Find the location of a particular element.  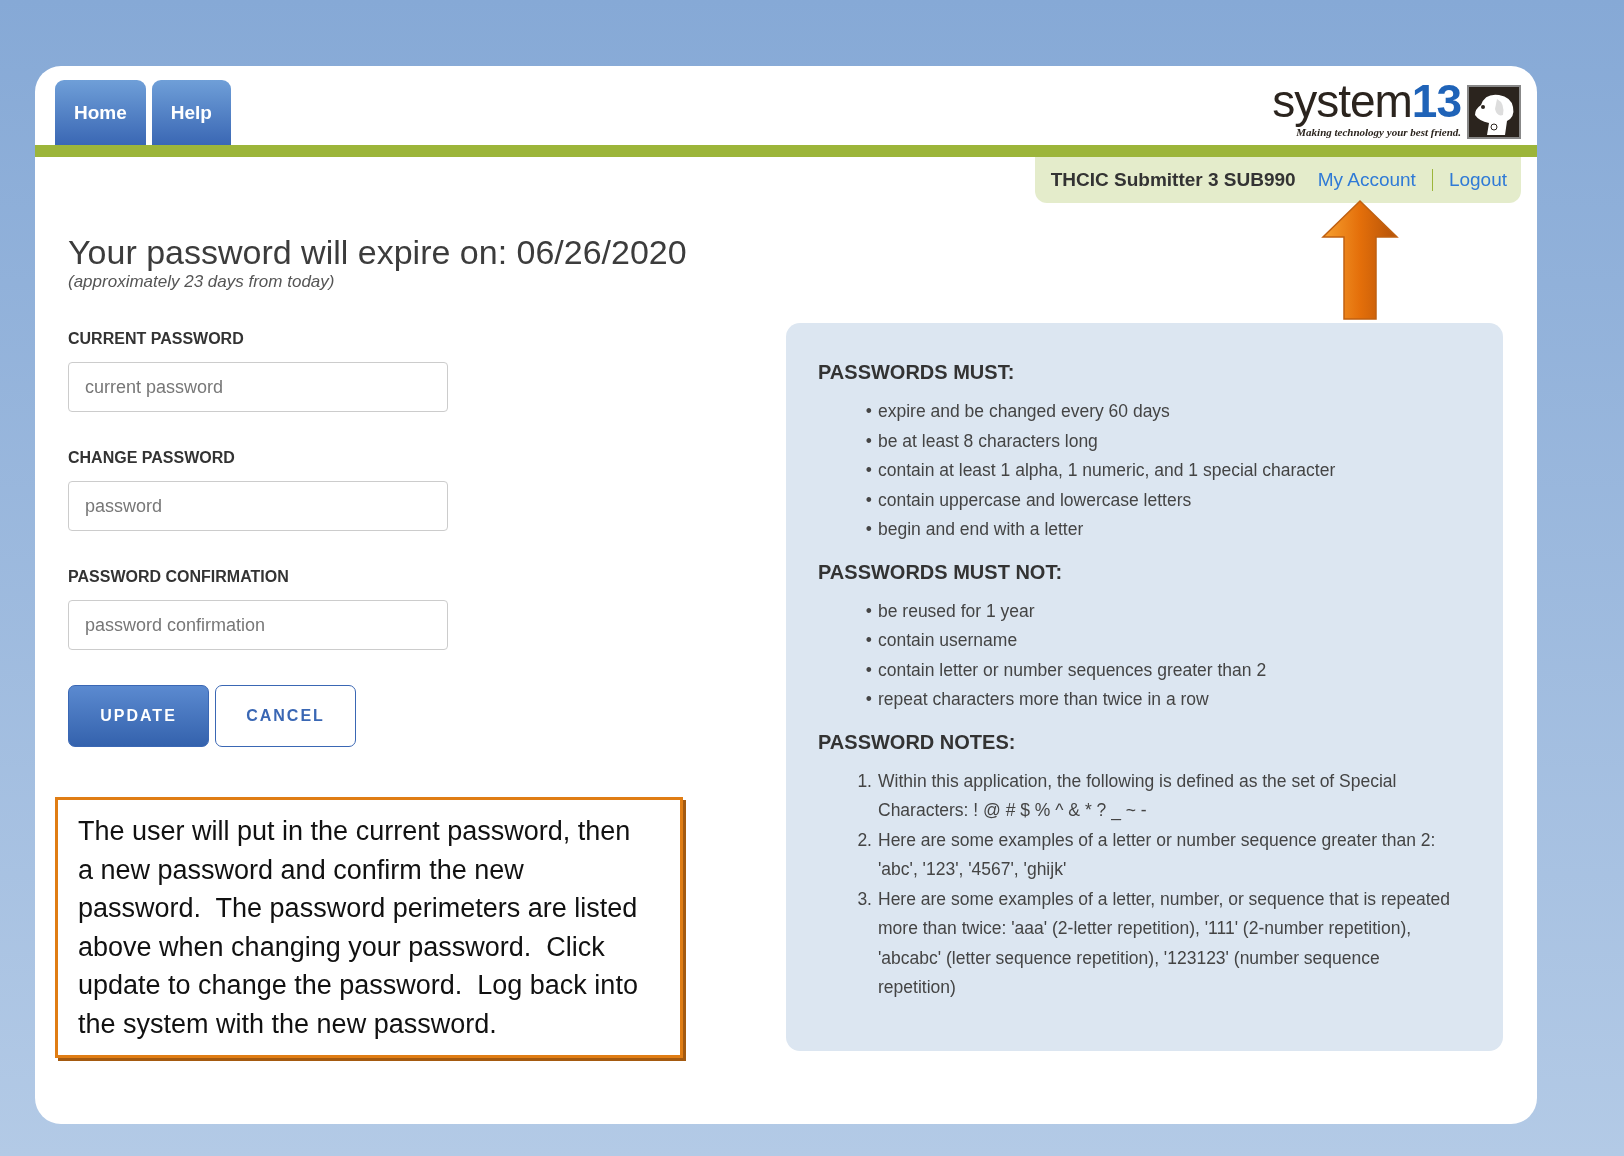

rule-item: contain username is located at coordinates (948, 640).